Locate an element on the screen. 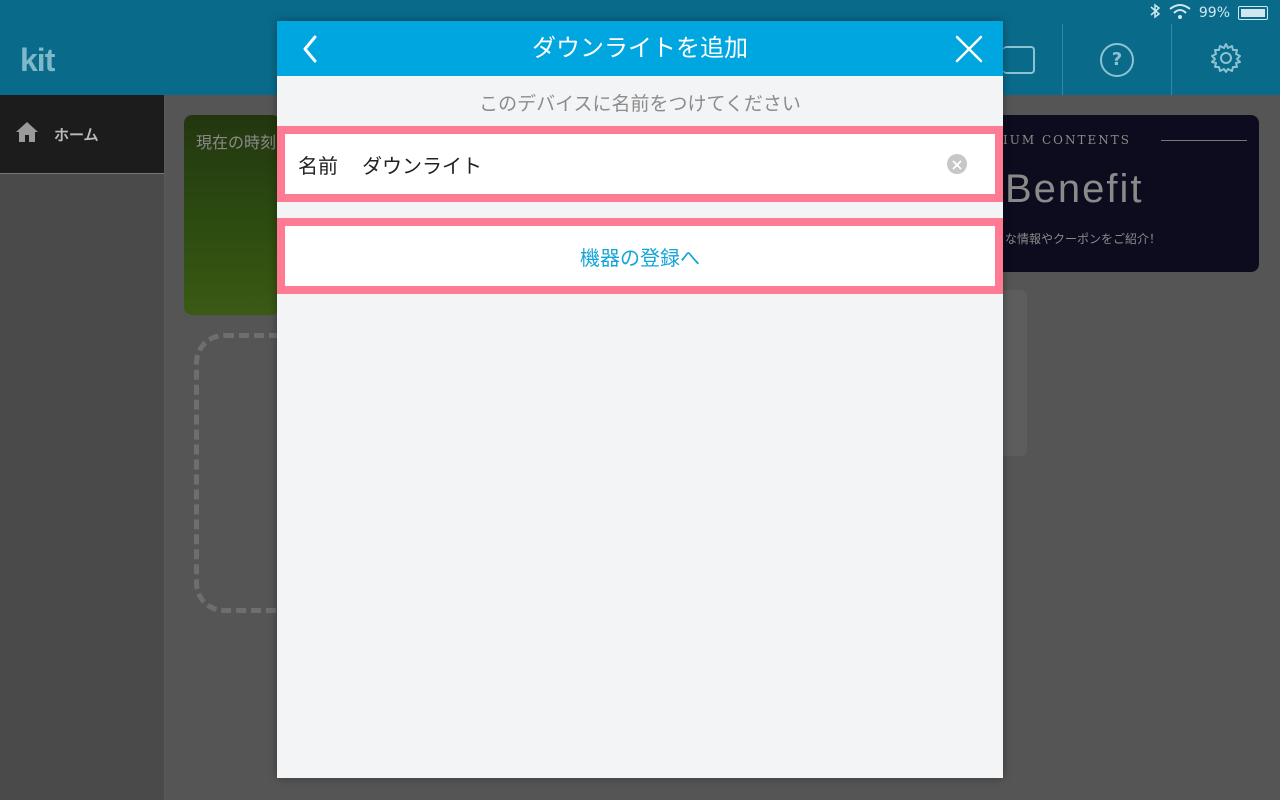 Image resolution: width=1280 pixels, height=800 pixels. register-device-button: 機器の登録へ is located at coordinates (640, 256).